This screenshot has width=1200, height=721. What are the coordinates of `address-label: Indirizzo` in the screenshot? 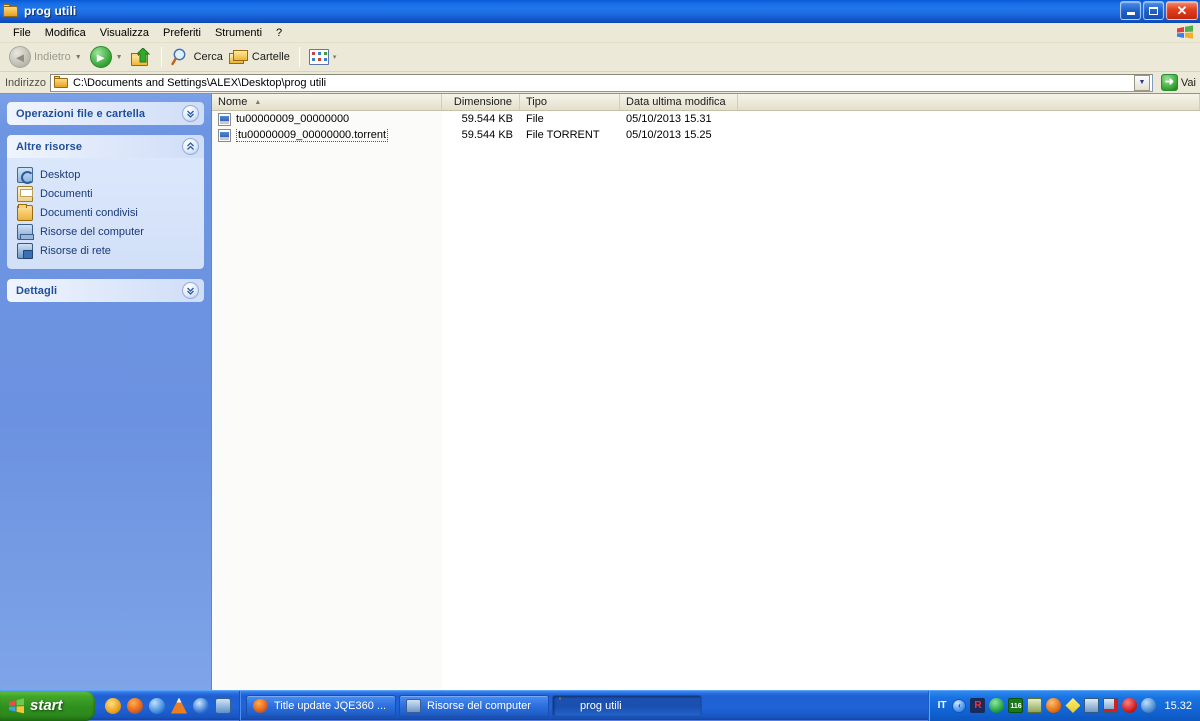 It's located at (25, 83).